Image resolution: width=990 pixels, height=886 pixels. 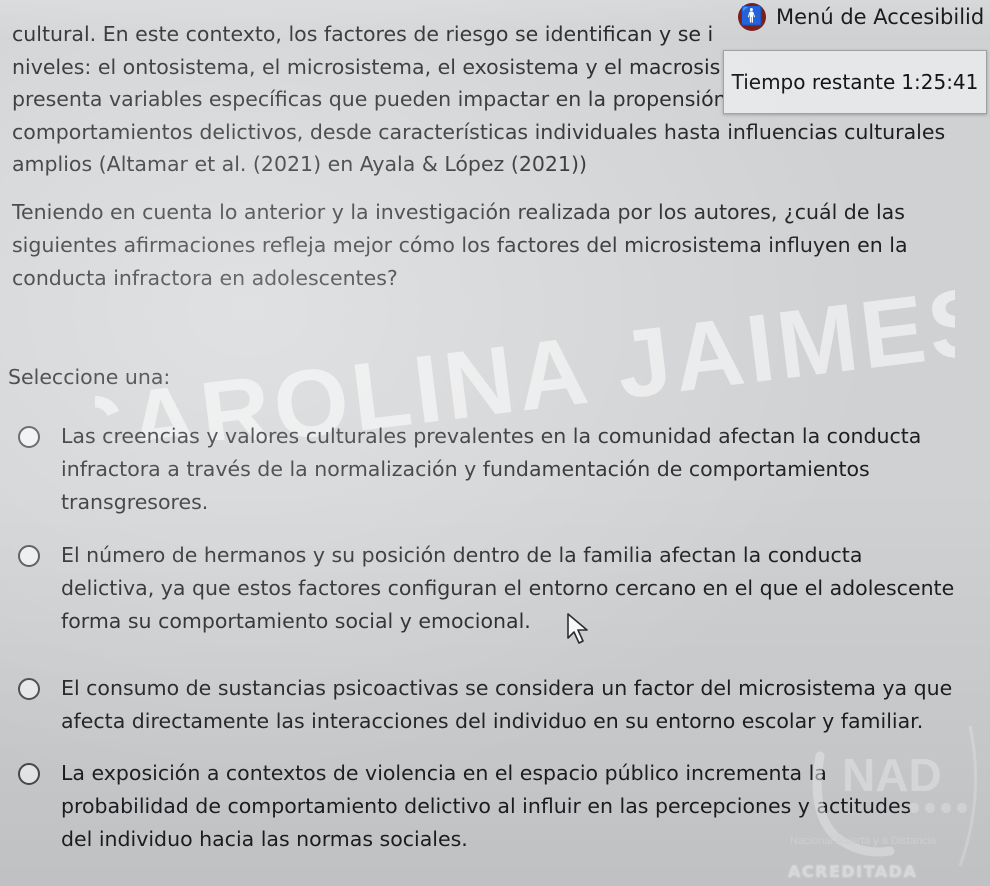 I want to click on time-remaining-box: Tiempo restante 1:25:41, so click(x=855, y=82).